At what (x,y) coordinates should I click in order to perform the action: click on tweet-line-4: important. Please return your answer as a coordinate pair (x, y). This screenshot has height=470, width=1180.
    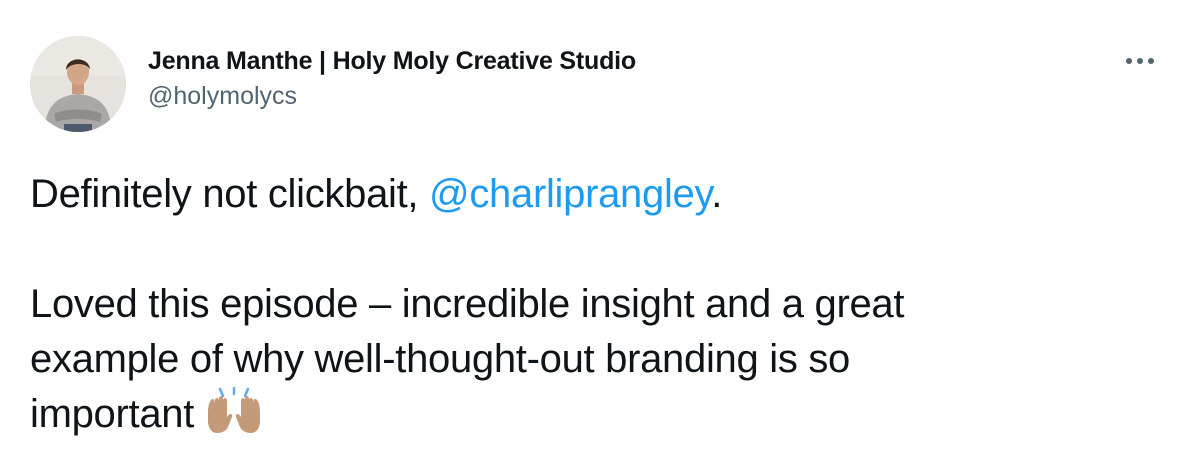
    Looking at the image, I should click on (585, 416).